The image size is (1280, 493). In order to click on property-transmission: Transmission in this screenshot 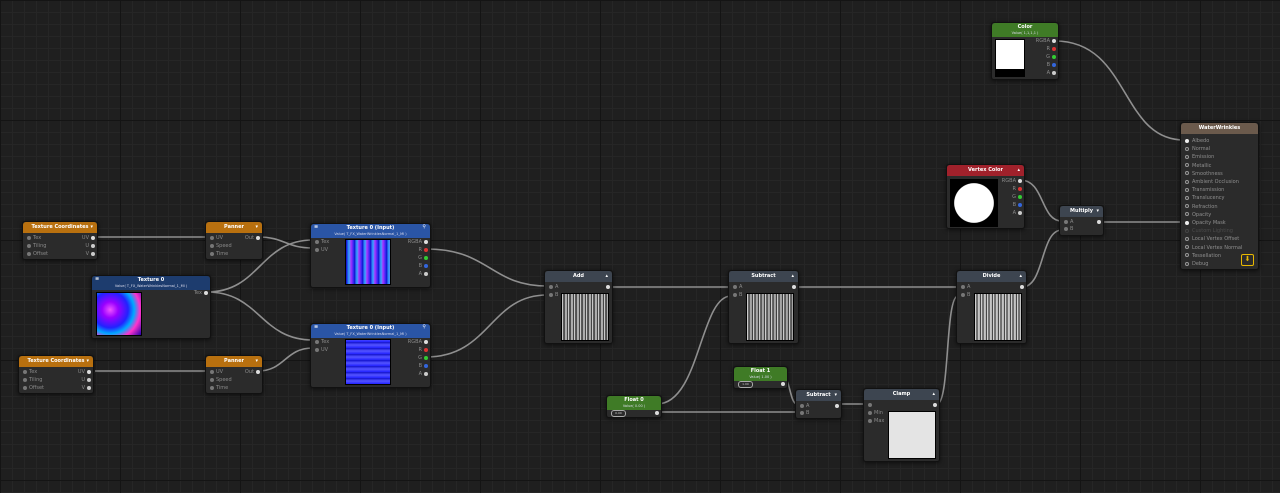, I will do `click(1213, 190)`.